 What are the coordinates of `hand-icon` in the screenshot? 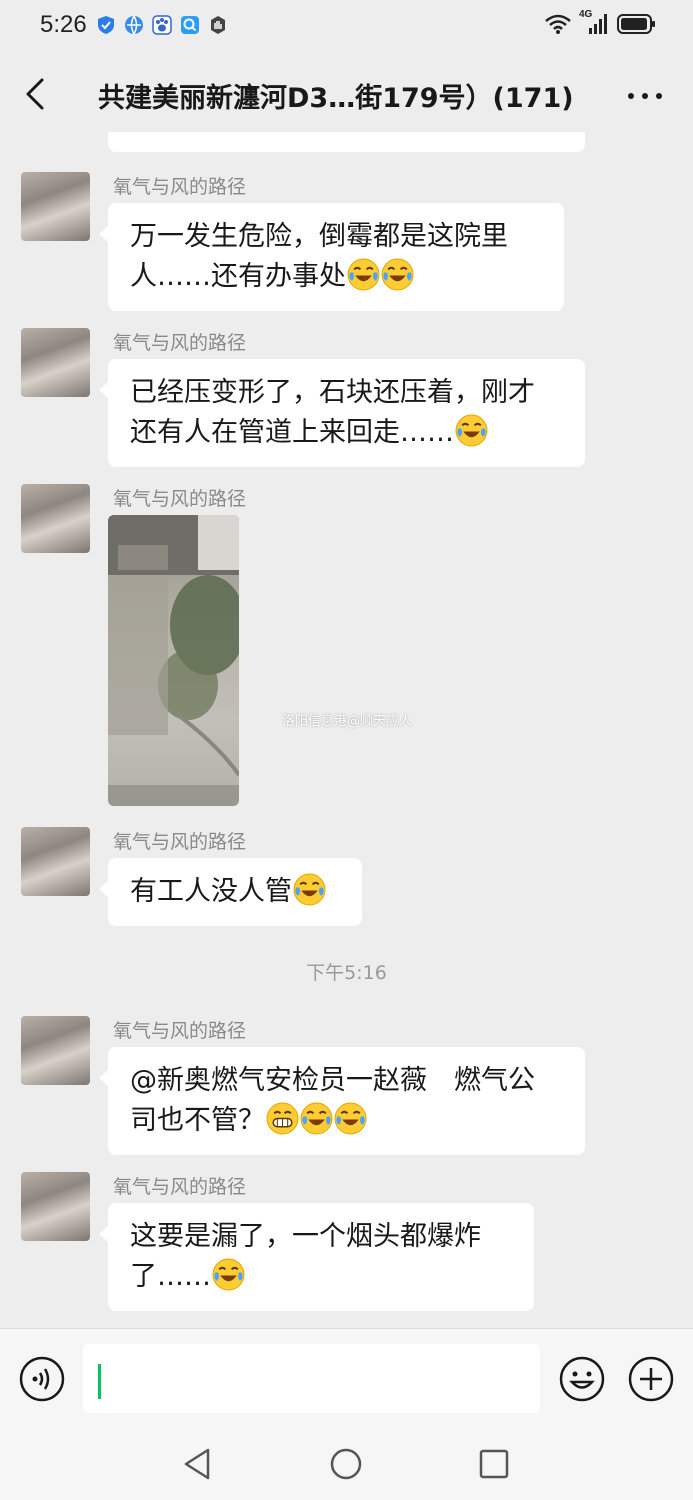 It's located at (218, 25).